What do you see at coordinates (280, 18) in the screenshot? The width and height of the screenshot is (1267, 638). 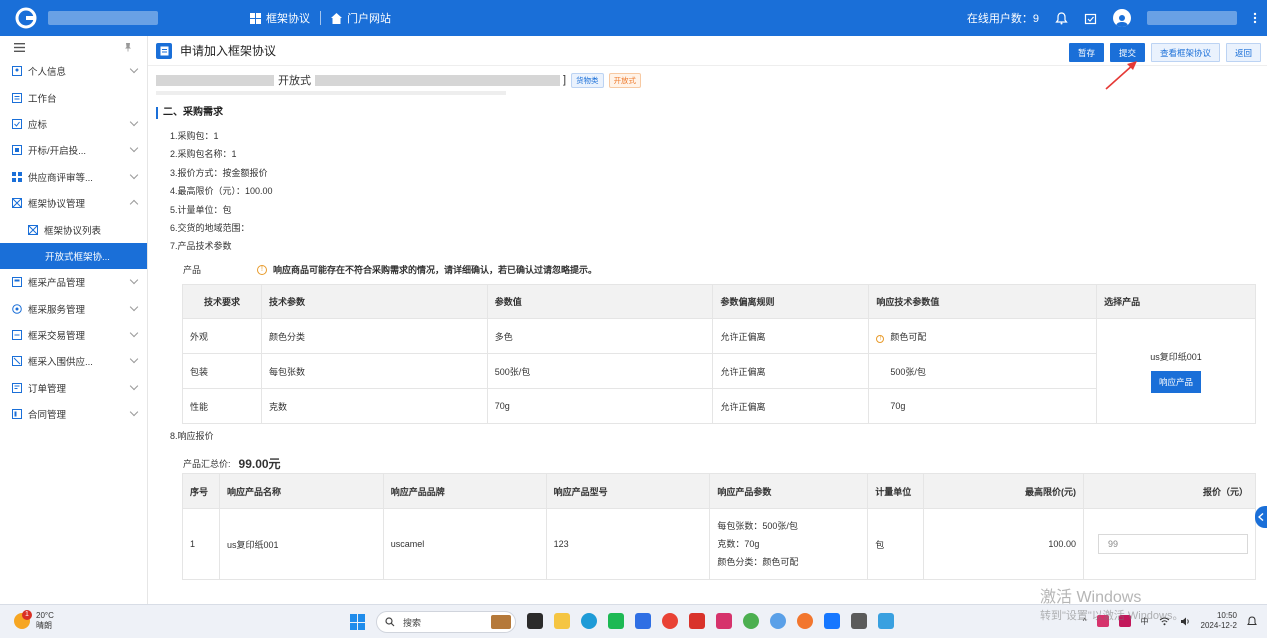 I see `nav-framework-agreement: 框架协议` at bounding box center [280, 18].